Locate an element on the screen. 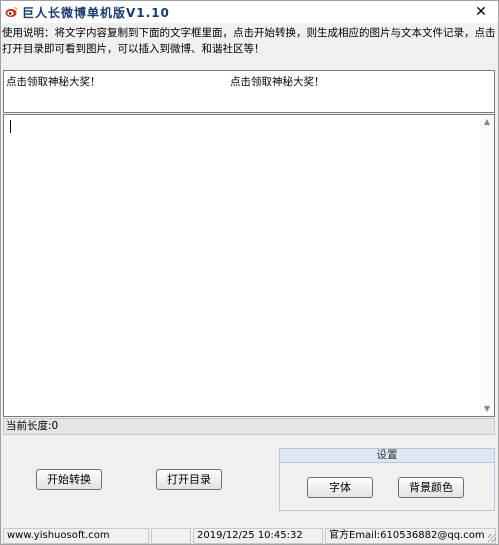 The width and height of the screenshot is (499, 545). datetime-label: 2019/12/25 10:45:32 is located at coordinates (258, 536).